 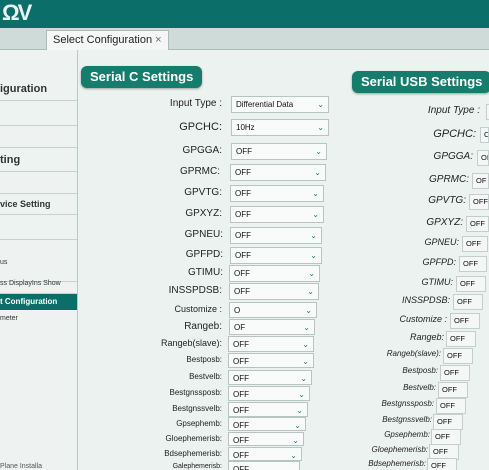 What do you see at coordinates (38, 465) in the screenshot?
I see `sidebar-item-plane-install: Plane Installa` at bounding box center [38, 465].